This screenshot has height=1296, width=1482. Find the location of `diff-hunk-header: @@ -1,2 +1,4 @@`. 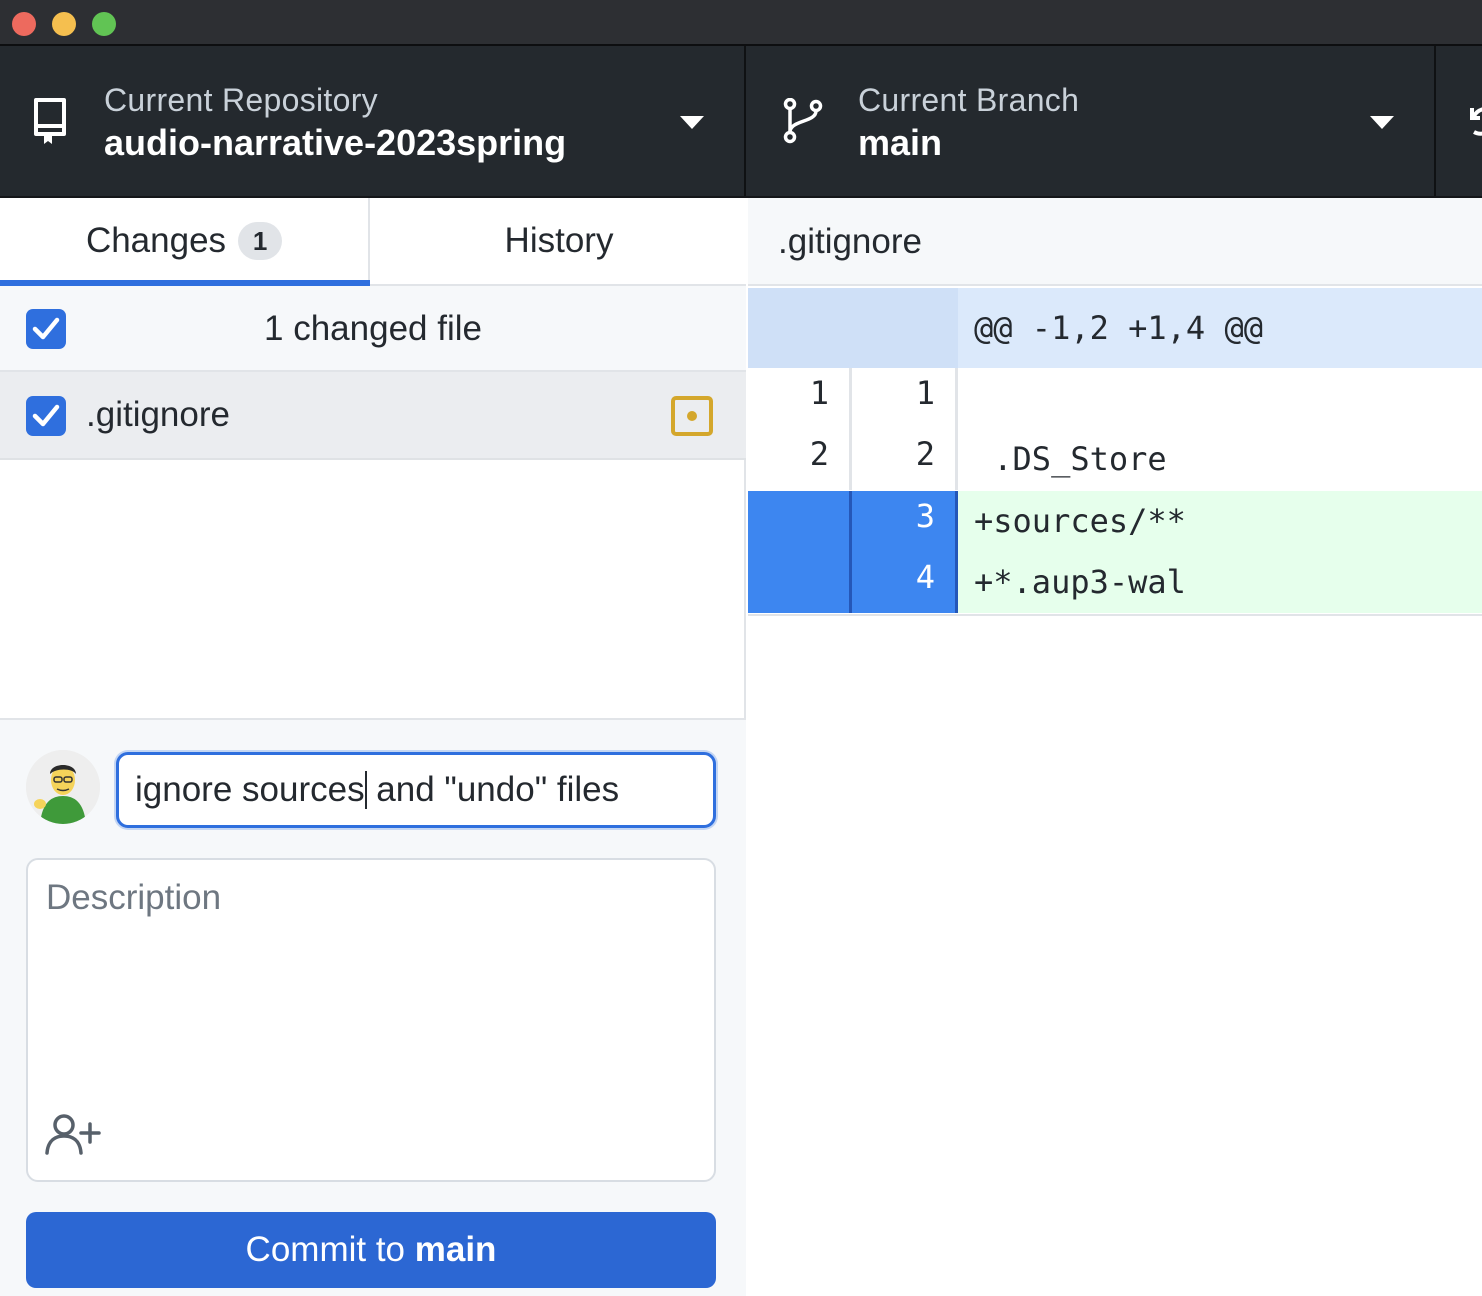

diff-hunk-header: @@ -1,2 +1,4 @@ is located at coordinates (1115, 328).